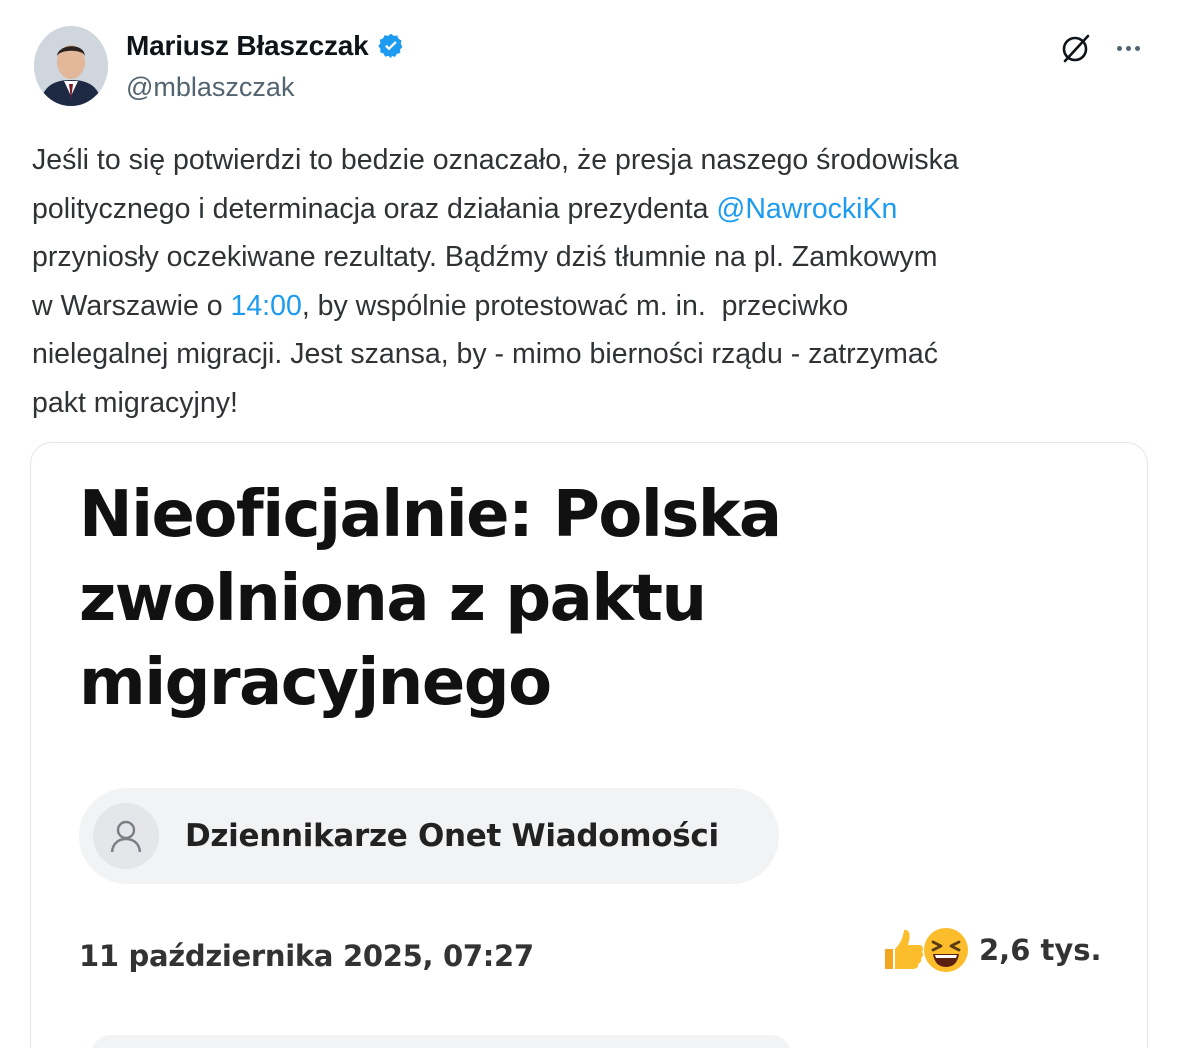 This screenshot has height=1048, width=1179. What do you see at coordinates (441, 1041) in the screenshot?
I see `card-bottom-bar` at bounding box center [441, 1041].